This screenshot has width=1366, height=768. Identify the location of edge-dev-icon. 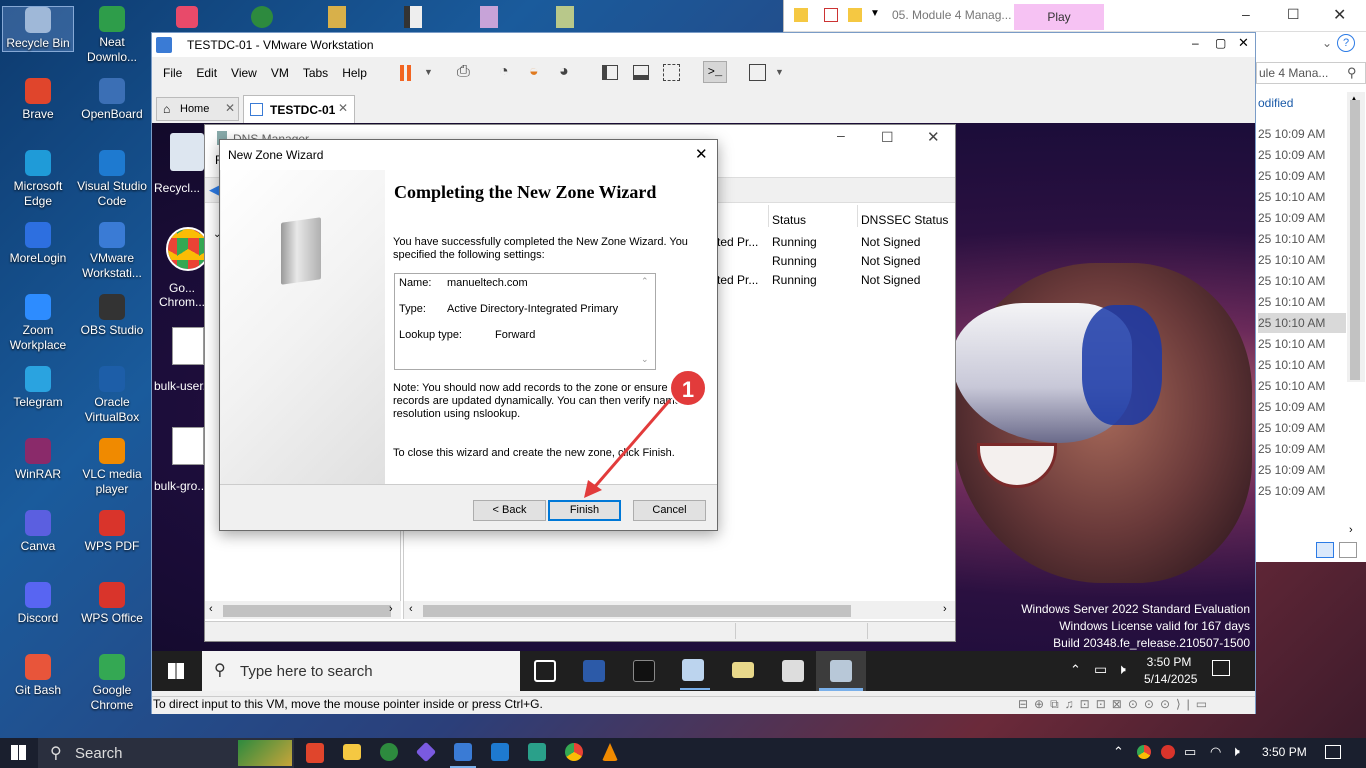
(262, 17).